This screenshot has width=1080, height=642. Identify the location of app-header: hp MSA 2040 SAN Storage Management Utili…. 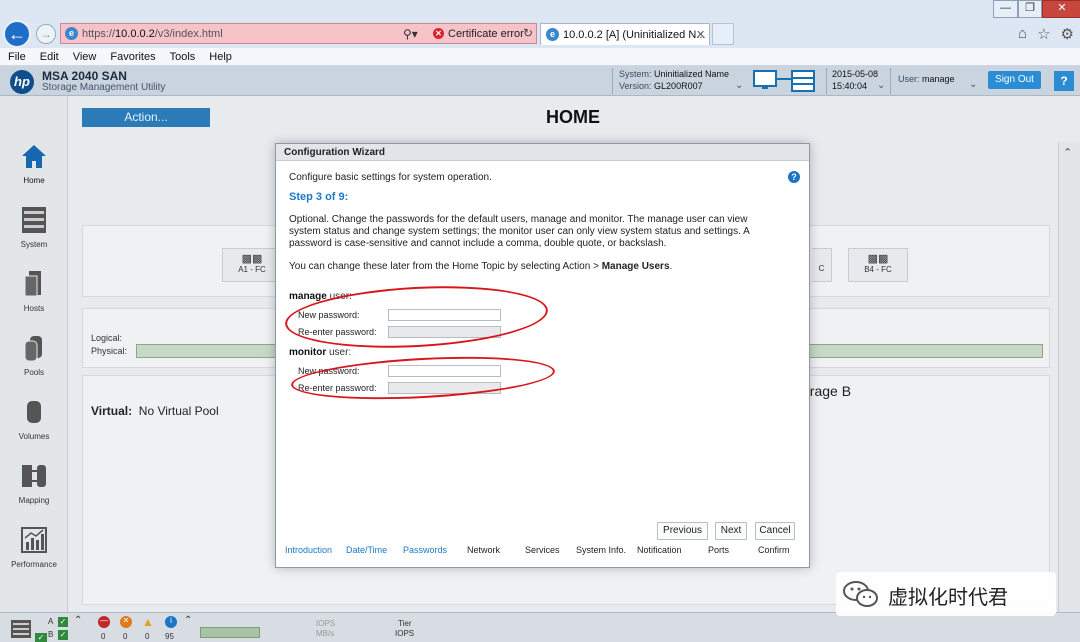
(540, 81).